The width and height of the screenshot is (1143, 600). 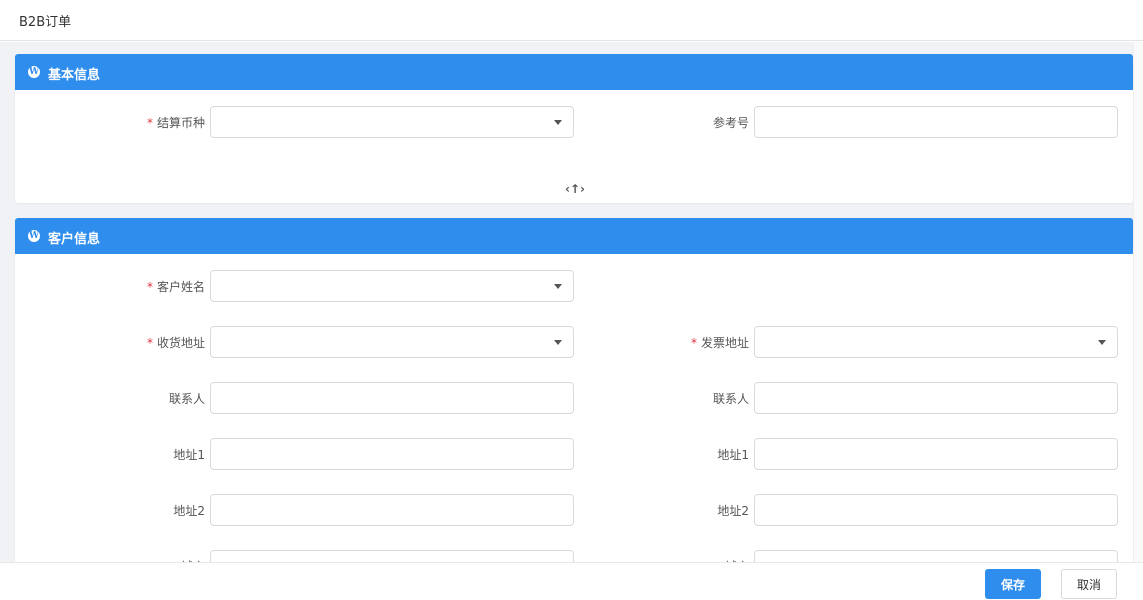 What do you see at coordinates (1138, 302) in the screenshot?
I see `vertical-scrollbar` at bounding box center [1138, 302].